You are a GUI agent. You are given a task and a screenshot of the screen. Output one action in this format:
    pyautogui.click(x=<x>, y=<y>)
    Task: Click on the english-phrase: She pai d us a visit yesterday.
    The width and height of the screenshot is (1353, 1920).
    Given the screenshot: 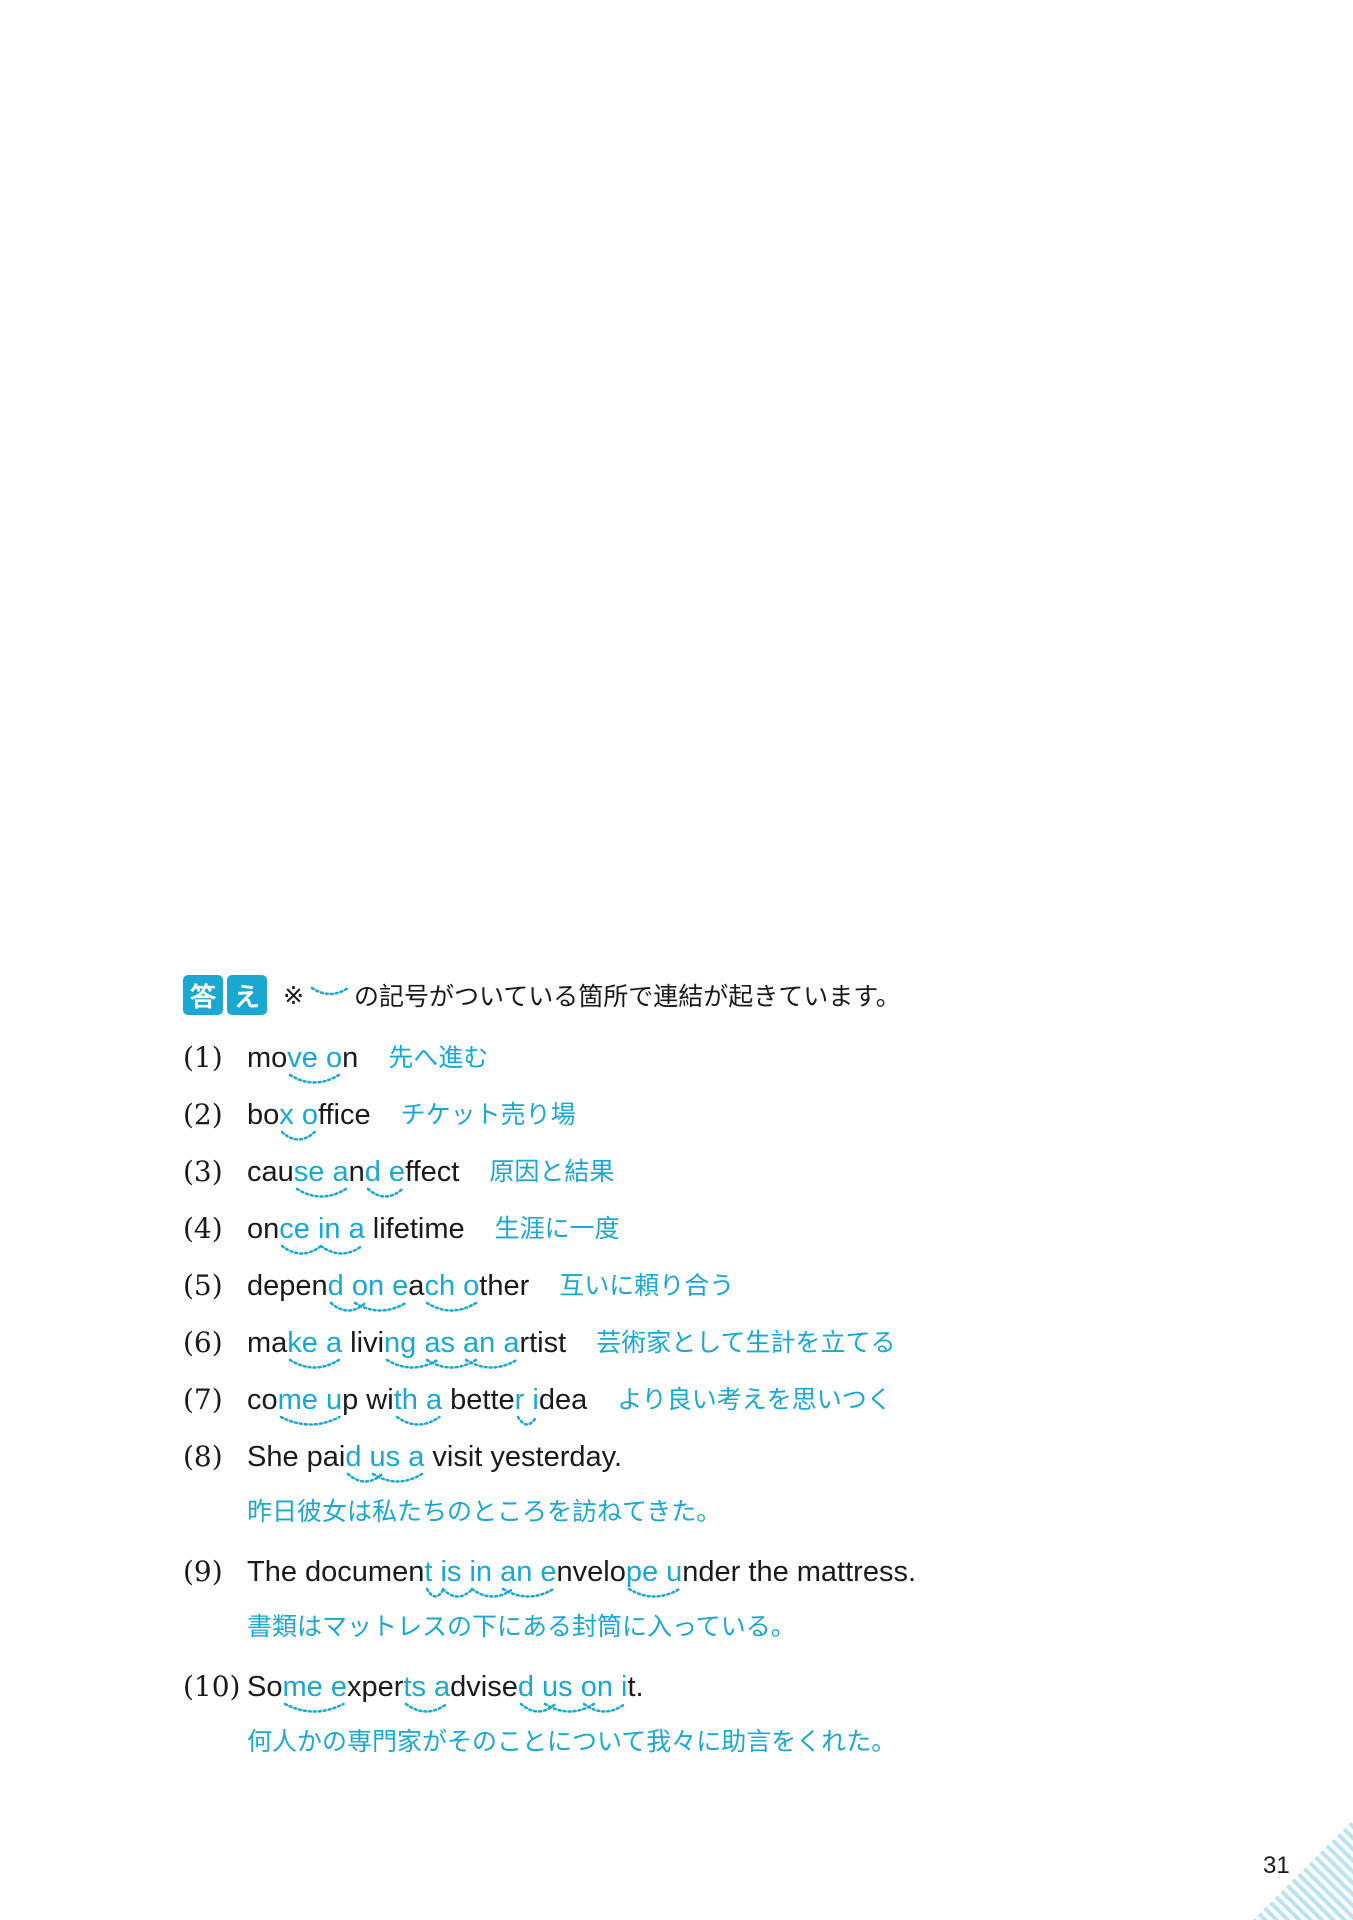 What is the action you would take?
    pyautogui.click(x=435, y=1461)
    